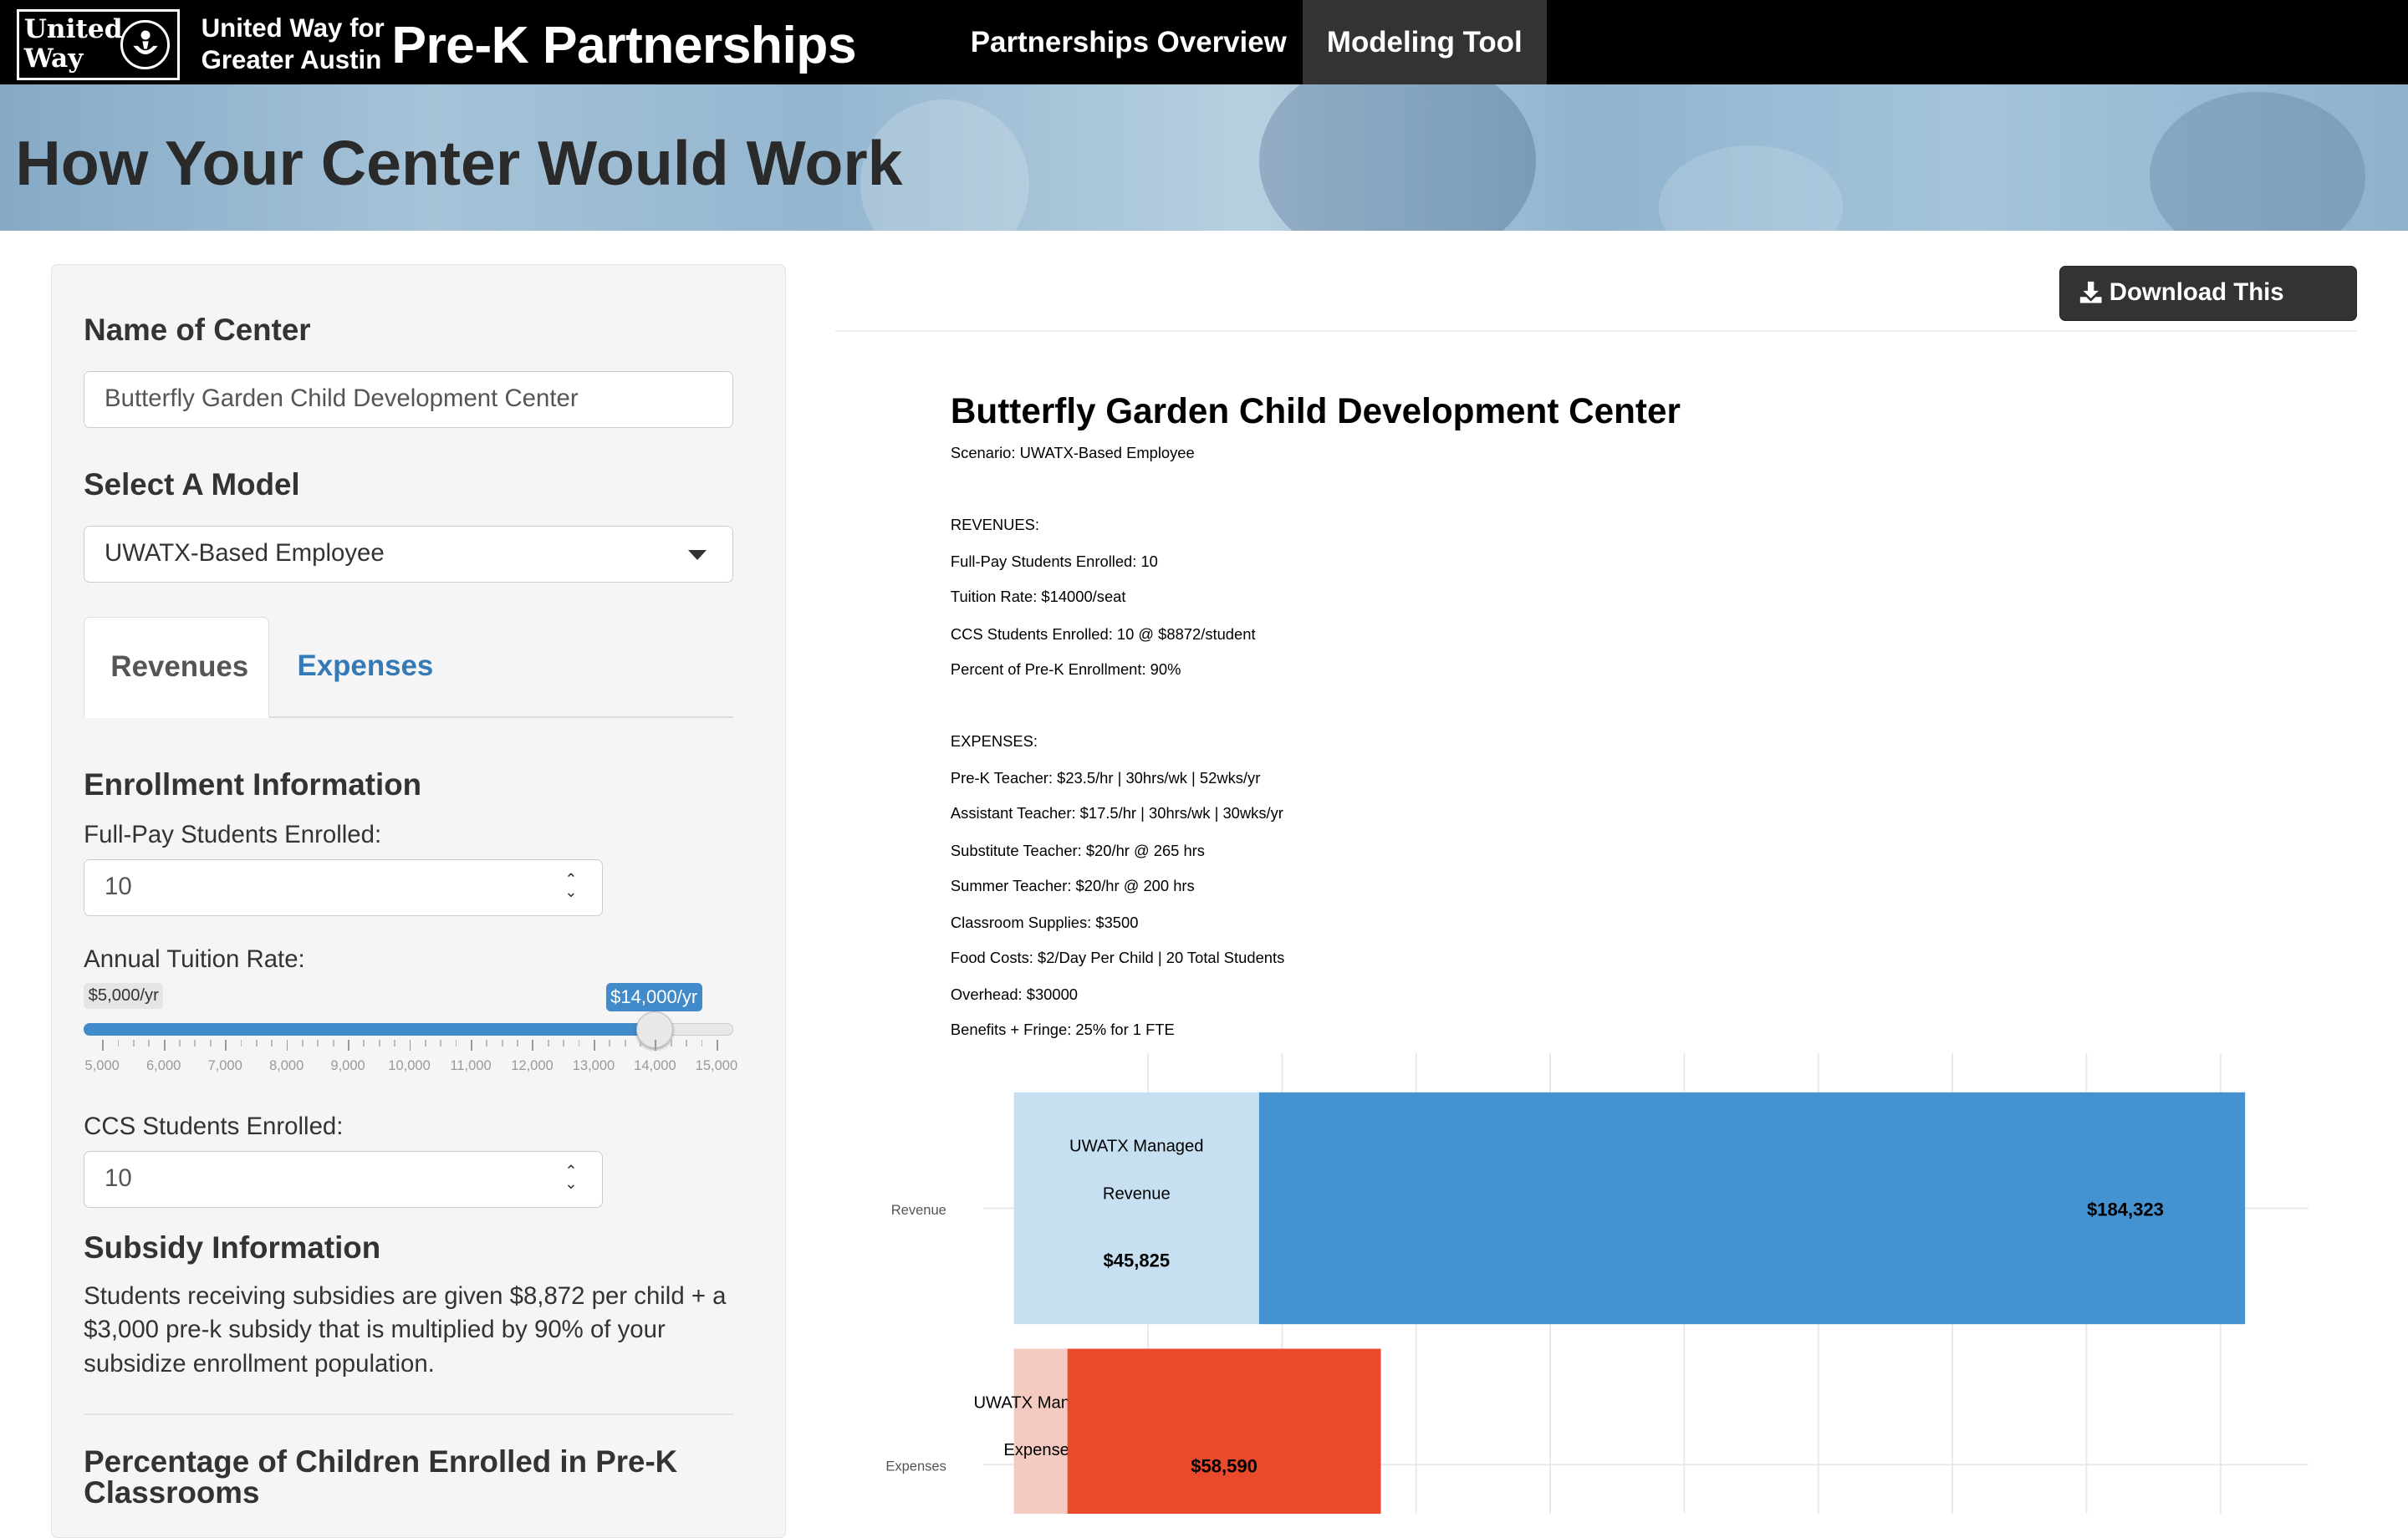 The width and height of the screenshot is (2408, 1538). Describe the element at coordinates (918, 1210) in the screenshot. I see `category-label: Revenue` at that location.